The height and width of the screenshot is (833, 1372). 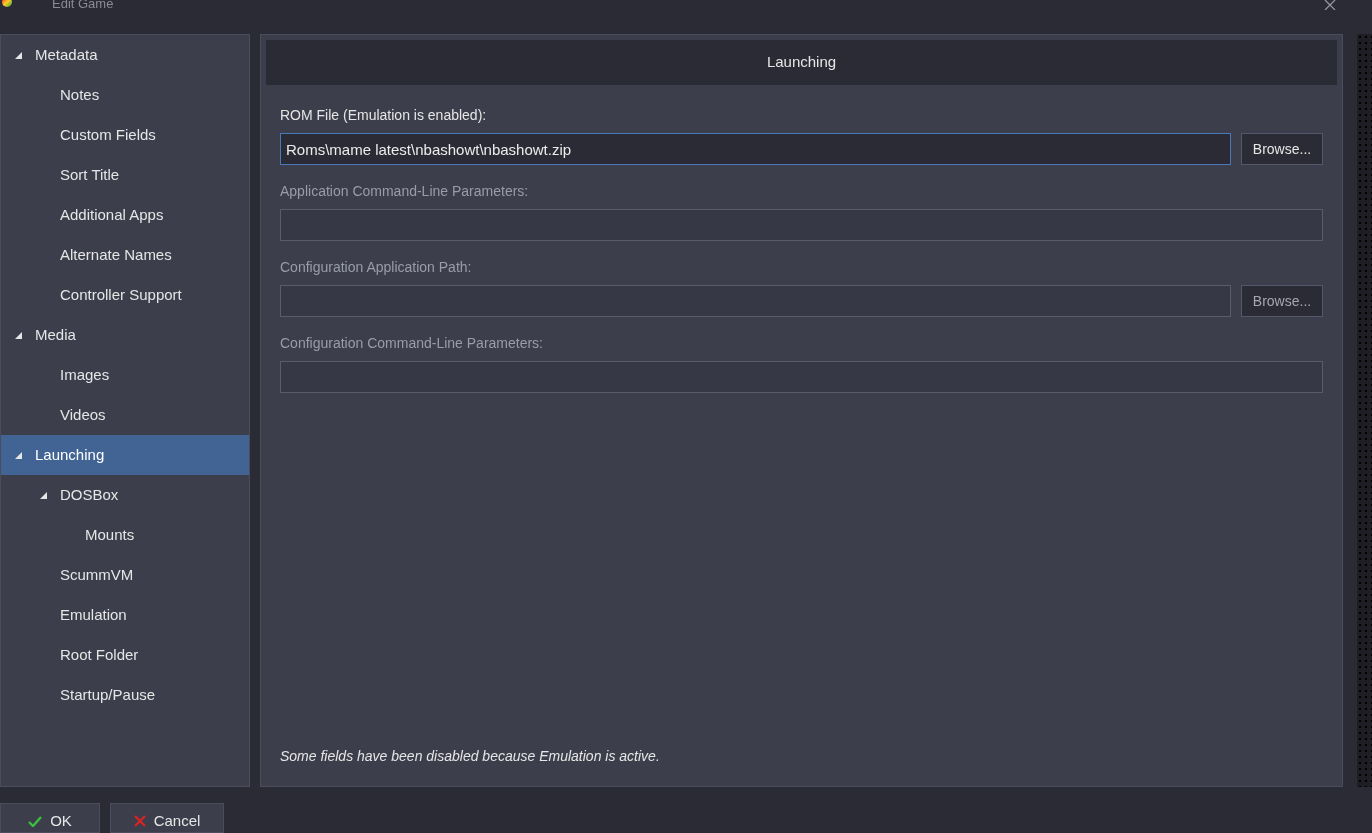 What do you see at coordinates (376, 267) in the screenshot?
I see `field-label: Configuration Application Path:` at bounding box center [376, 267].